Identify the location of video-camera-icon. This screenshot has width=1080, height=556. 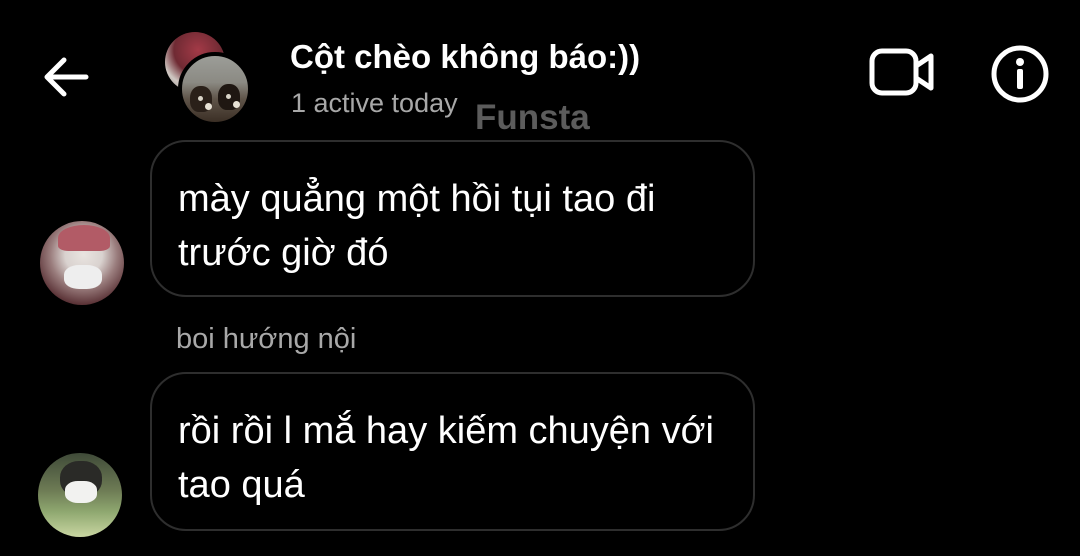
(901, 72).